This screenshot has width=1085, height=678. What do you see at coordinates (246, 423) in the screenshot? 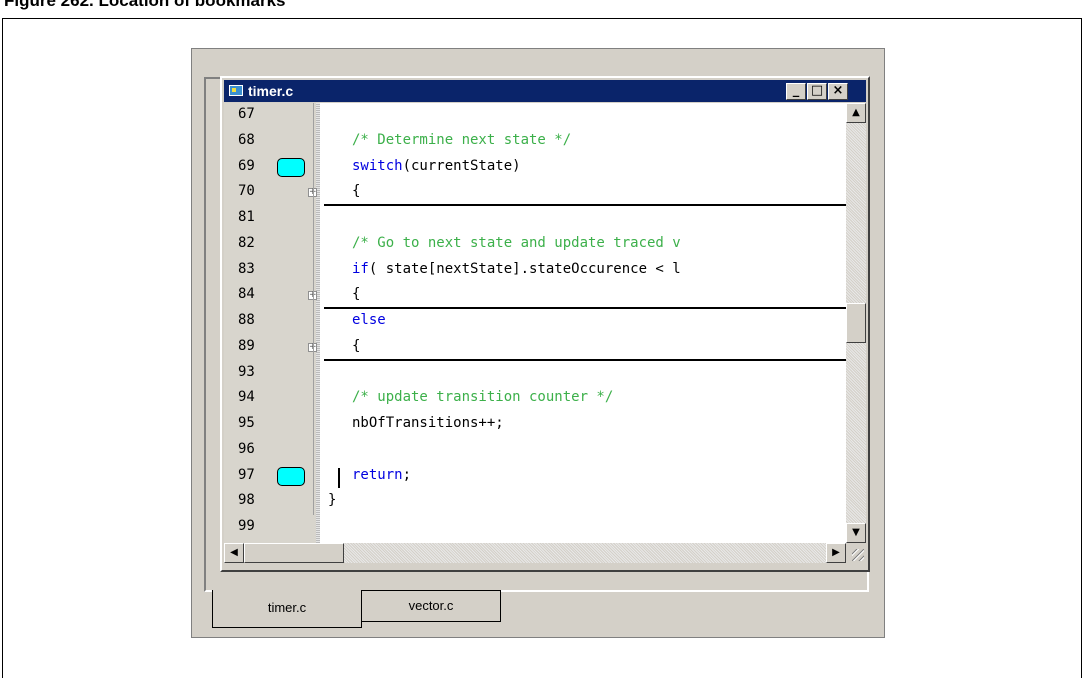
I see `line-number: 95` at bounding box center [246, 423].